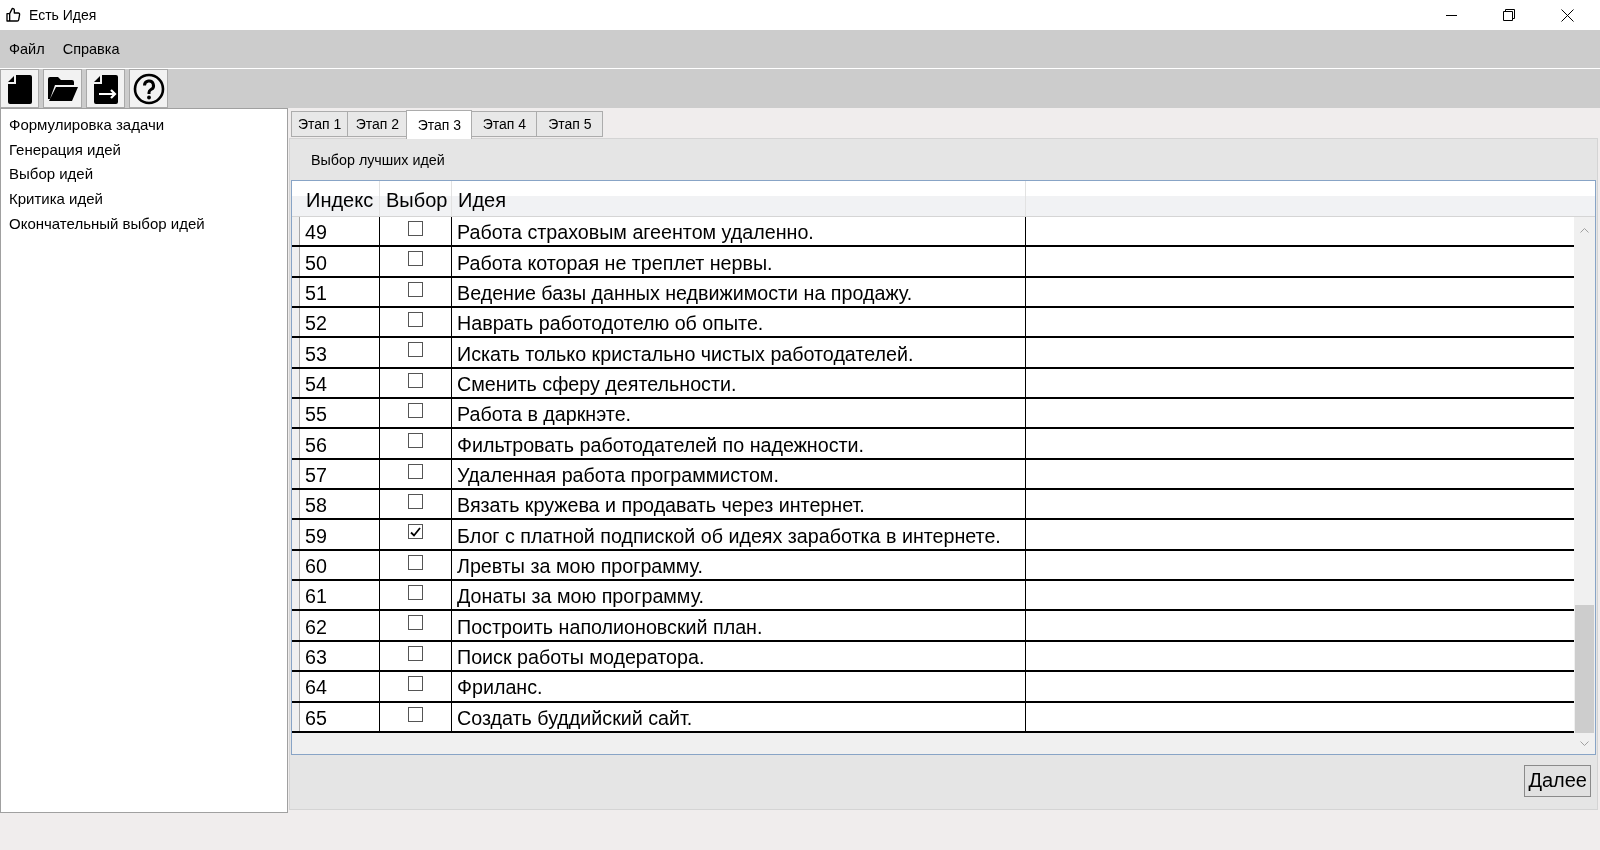 The height and width of the screenshot is (850, 1600). Describe the element at coordinates (340, 292) in the screenshot. I see `table-cell: 51` at that location.